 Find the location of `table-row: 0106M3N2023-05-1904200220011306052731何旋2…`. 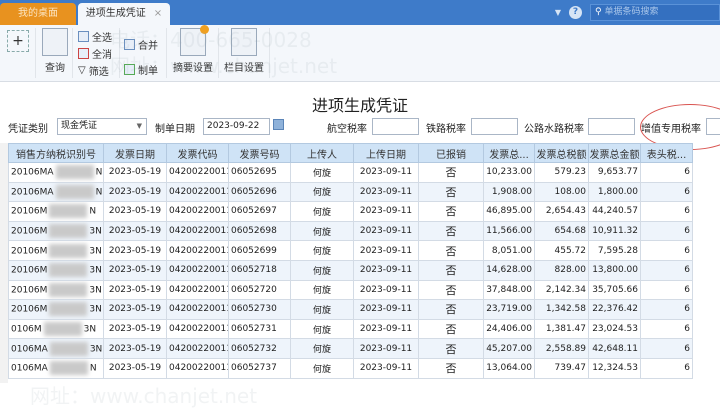

table-row: 0106M3N2023-05-1904200220011306052731何旋2… is located at coordinates (350, 329).